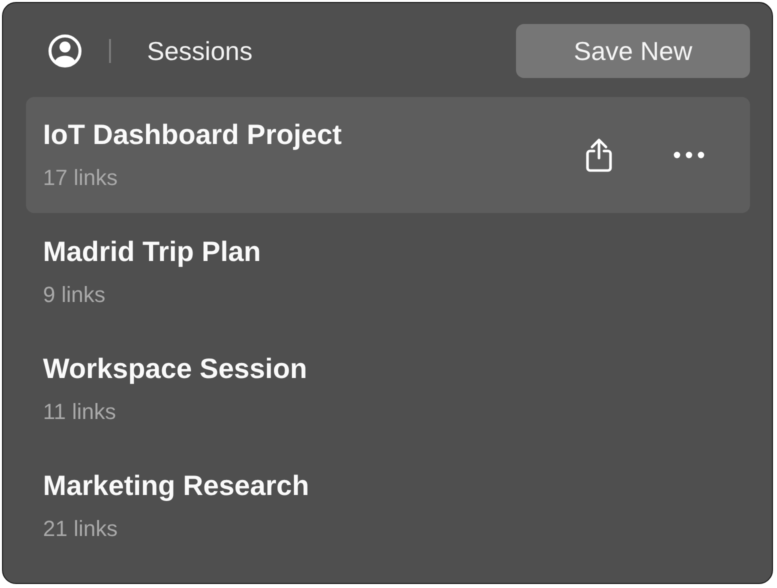  What do you see at coordinates (633, 51) in the screenshot?
I see `save-new-button: Save New` at bounding box center [633, 51].